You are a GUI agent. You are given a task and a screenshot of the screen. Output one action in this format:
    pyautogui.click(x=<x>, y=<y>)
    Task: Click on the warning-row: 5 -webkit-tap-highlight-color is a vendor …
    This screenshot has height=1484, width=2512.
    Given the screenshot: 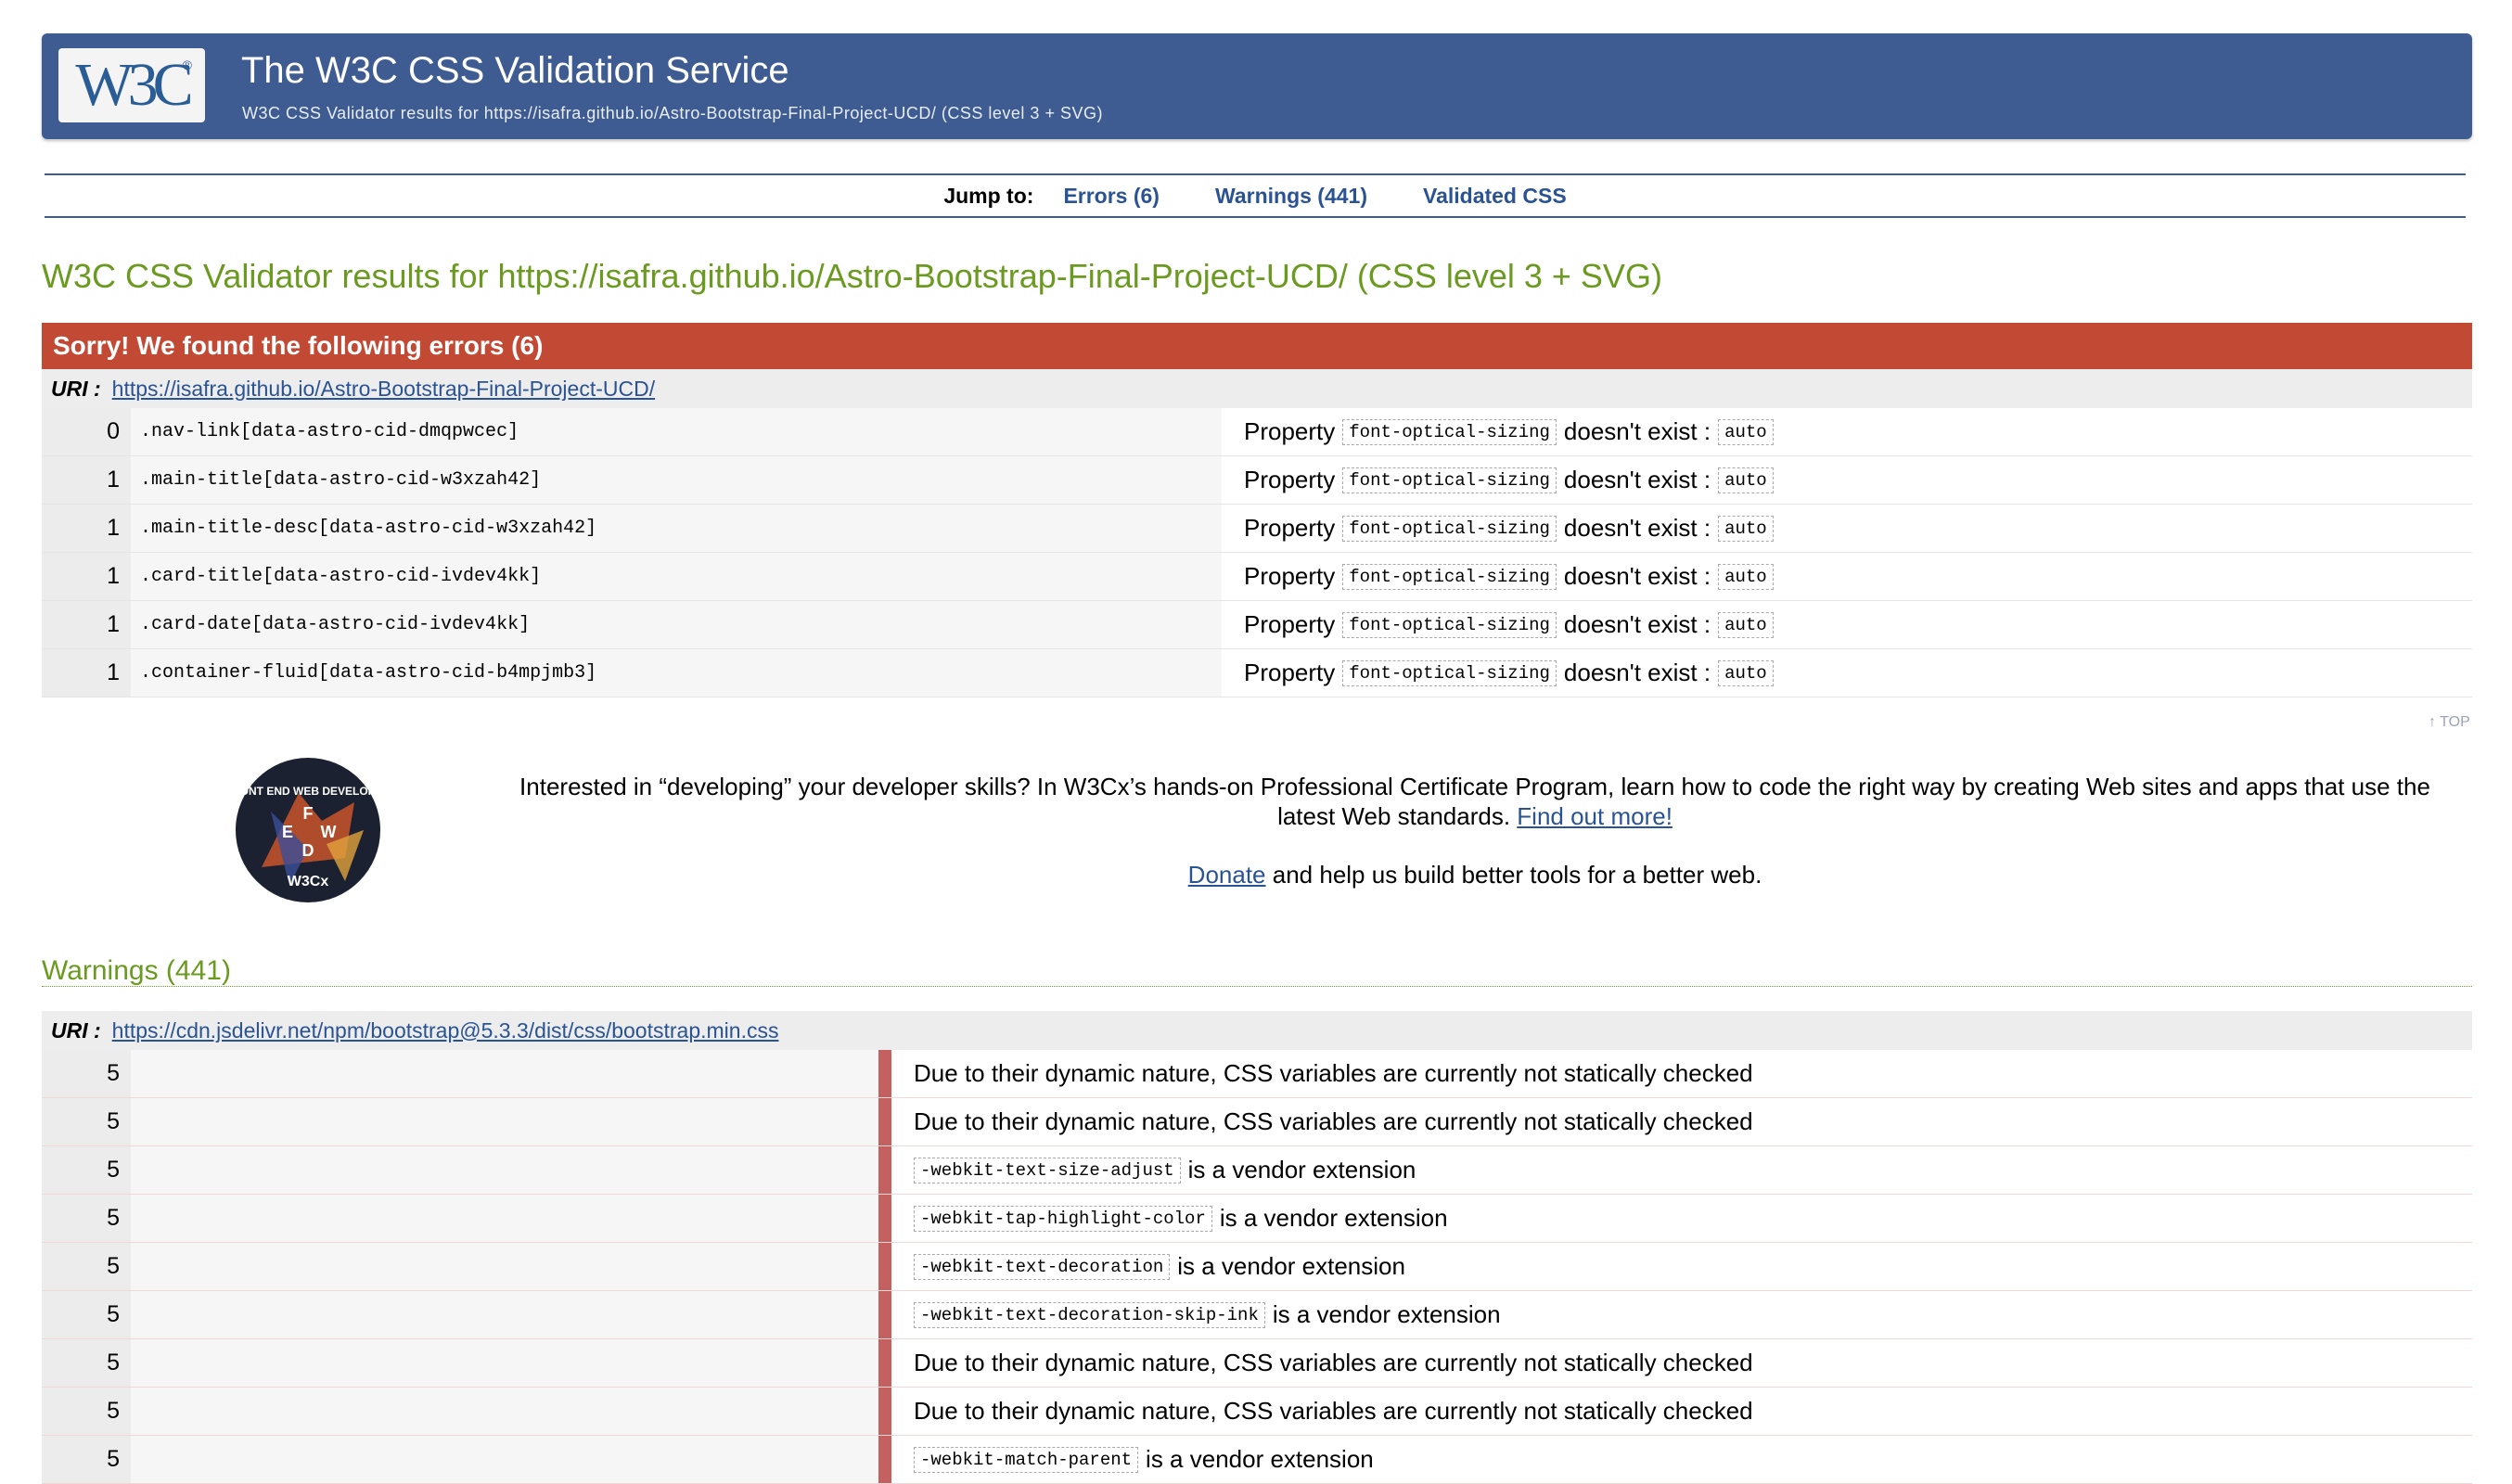 What is the action you would take?
    pyautogui.click(x=1257, y=1219)
    